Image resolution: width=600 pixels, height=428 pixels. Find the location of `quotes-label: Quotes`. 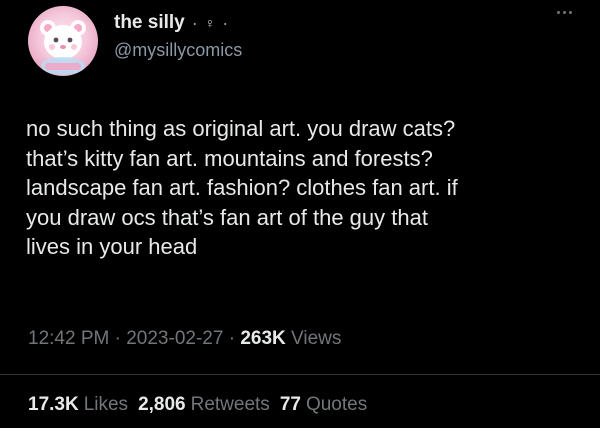

quotes-label: Quotes is located at coordinates (336, 404).